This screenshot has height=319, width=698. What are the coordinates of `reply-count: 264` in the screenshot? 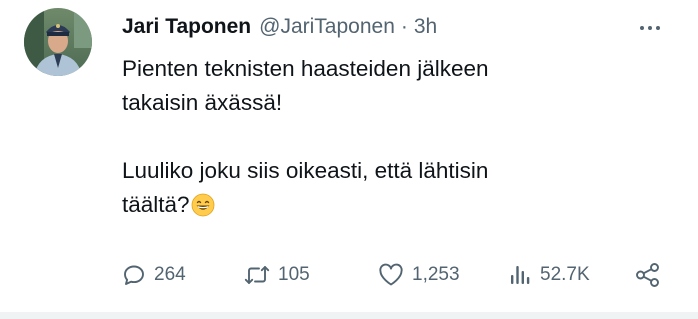 It's located at (170, 274).